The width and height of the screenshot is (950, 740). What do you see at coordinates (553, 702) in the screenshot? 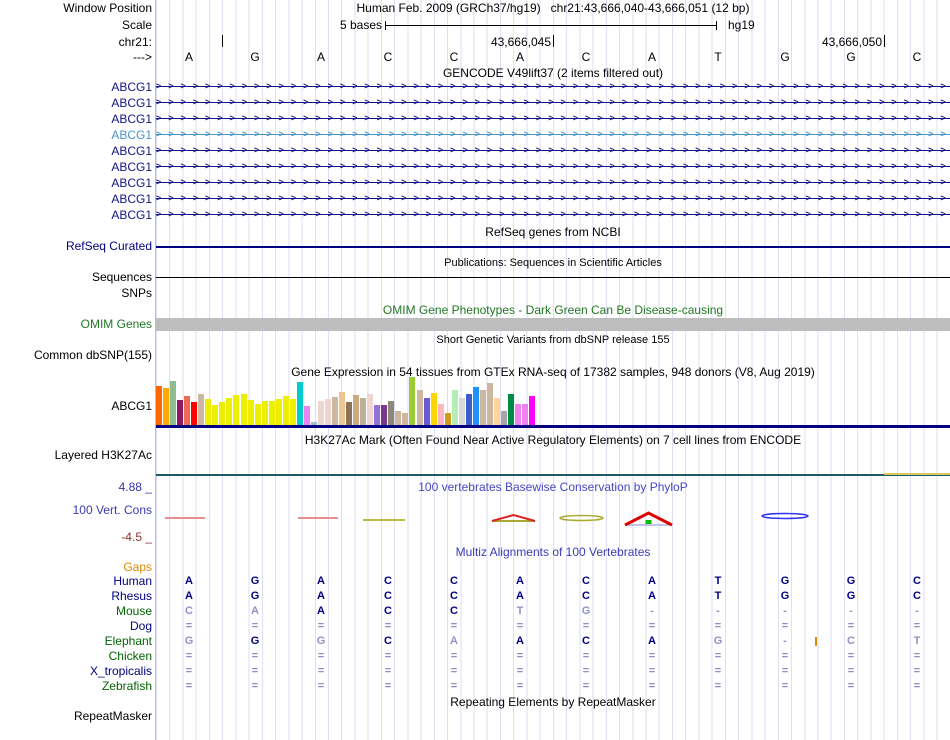
I see `repeatmasker-track-title: Repeating Elements by RepeatMasker` at bounding box center [553, 702].